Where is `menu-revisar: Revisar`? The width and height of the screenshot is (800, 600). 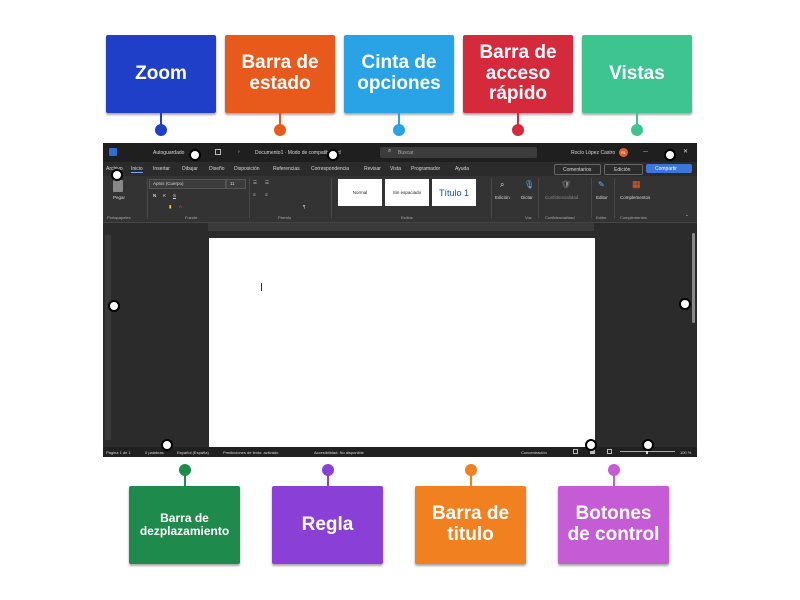
menu-revisar: Revisar is located at coordinates (372, 169).